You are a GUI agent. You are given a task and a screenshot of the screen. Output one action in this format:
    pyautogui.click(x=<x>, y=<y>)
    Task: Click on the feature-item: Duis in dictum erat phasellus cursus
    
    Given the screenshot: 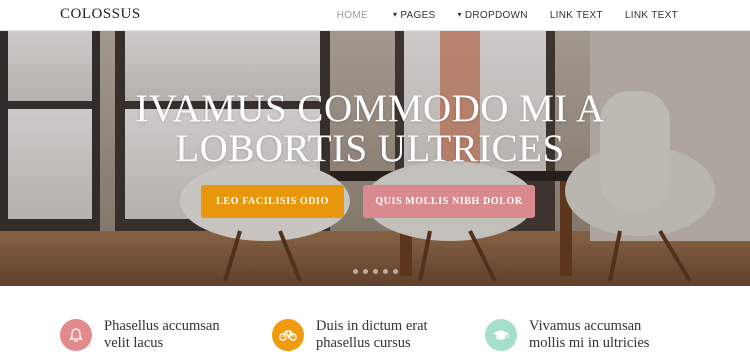 What is the action you would take?
    pyautogui.click(x=350, y=335)
    